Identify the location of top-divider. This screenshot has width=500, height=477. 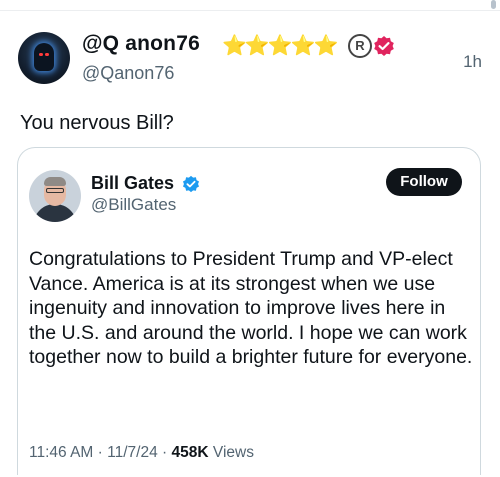
(250, 10).